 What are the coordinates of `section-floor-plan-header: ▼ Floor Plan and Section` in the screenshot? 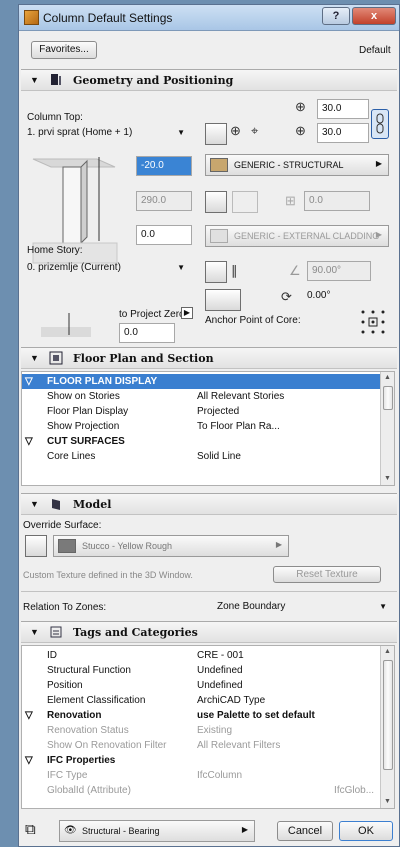 It's located at (209, 358).